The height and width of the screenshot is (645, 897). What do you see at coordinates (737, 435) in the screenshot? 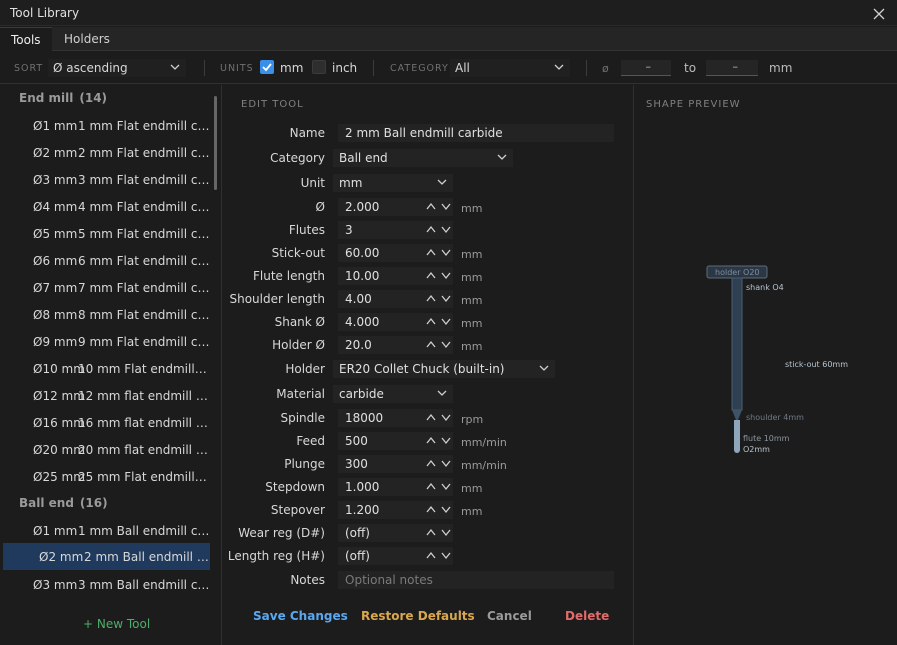
I see `flute-shape` at bounding box center [737, 435].